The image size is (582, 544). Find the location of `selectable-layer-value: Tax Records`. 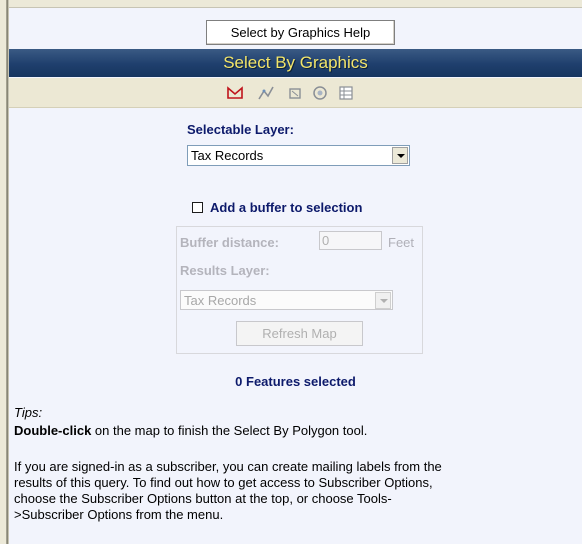

selectable-layer-value: Tax Records is located at coordinates (227, 155).